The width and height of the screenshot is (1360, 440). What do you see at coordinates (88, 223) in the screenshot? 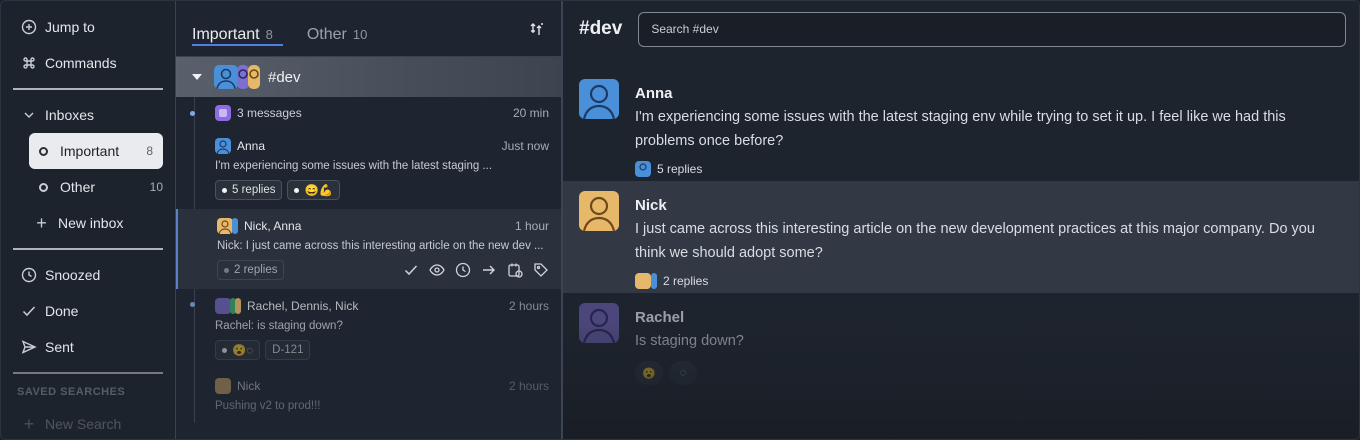
I see `sidebar-new-inbox: + New inbox` at bounding box center [88, 223].